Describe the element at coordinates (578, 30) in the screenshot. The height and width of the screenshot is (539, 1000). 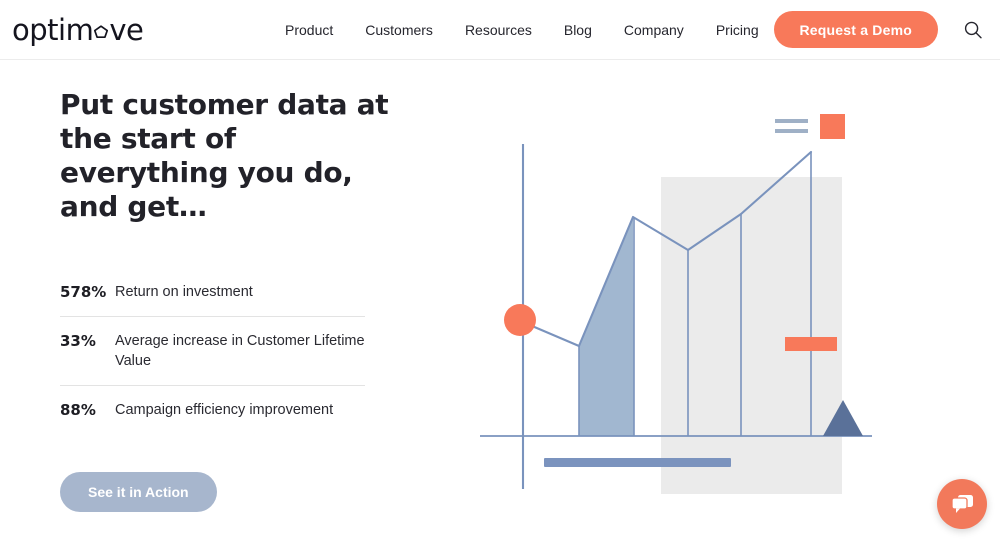
I see `nav-item-blog: Blog` at that location.